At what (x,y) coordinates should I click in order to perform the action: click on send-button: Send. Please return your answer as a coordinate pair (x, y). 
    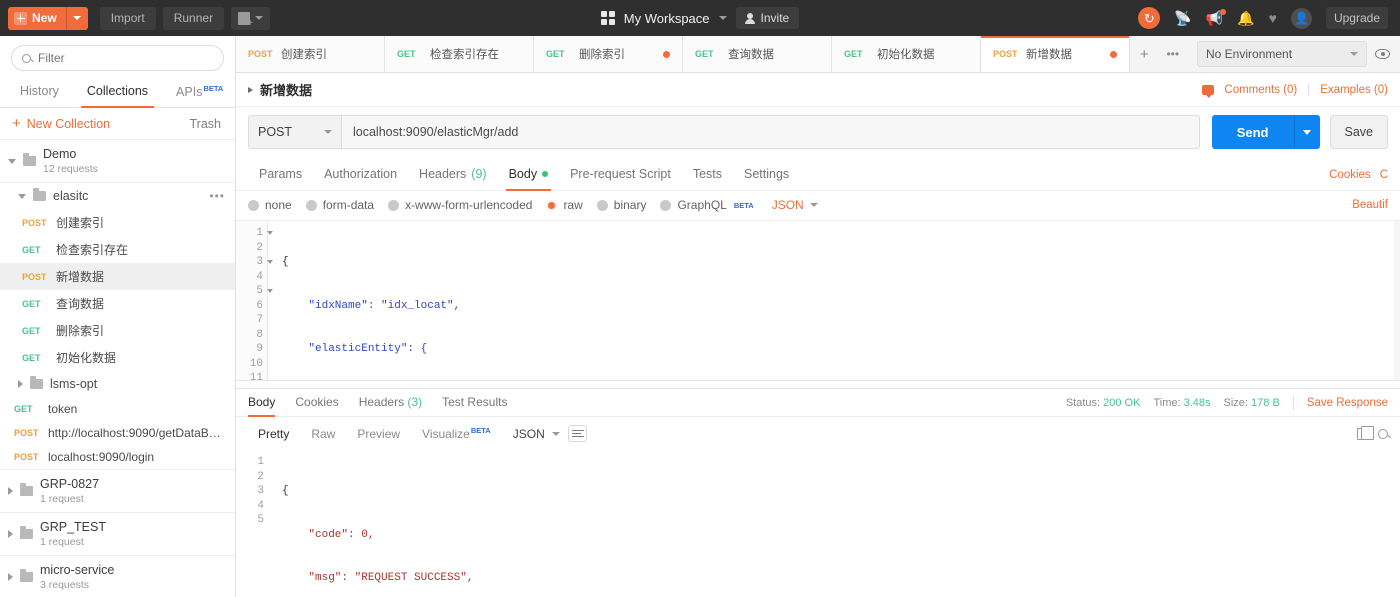
    Looking at the image, I should click on (1252, 132).